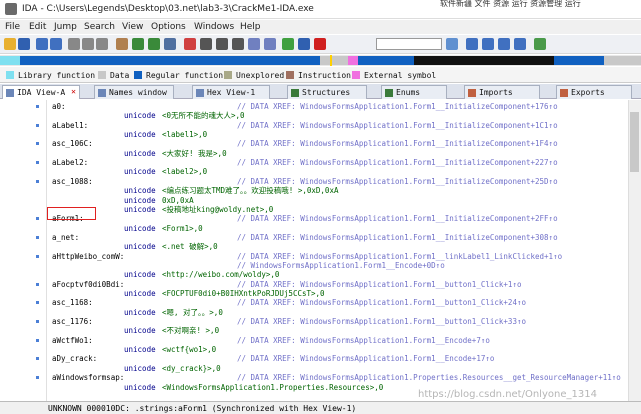 The width and height of the screenshot is (641, 414). Describe the element at coordinates (41, 92) in the screenshot. I see `tab-ida-view-a: IDA View-A ✕` at that location.